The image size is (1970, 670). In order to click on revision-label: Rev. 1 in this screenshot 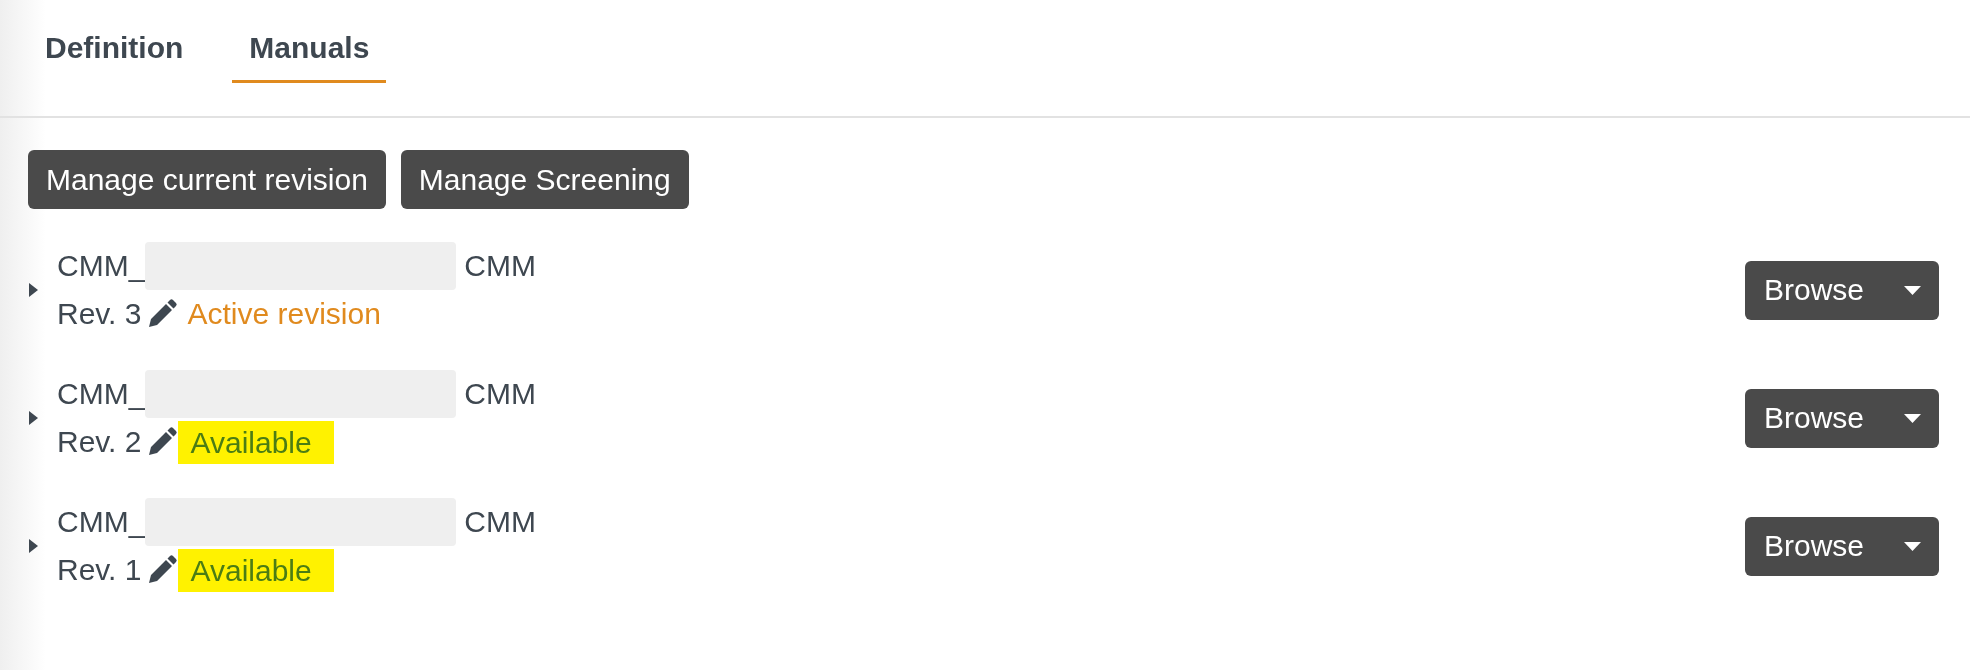, I will do `click(99, 570)`.